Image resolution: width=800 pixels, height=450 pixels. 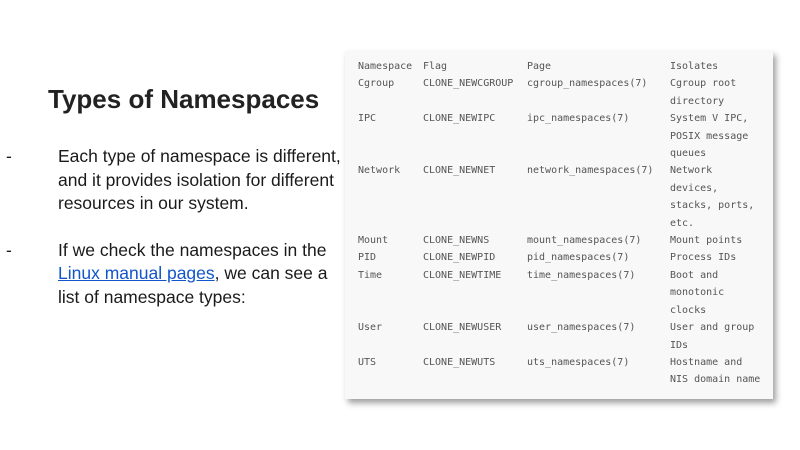 I want to click on linux-manual-pages-link: Linux manual pages, so click(x=136, y=273).